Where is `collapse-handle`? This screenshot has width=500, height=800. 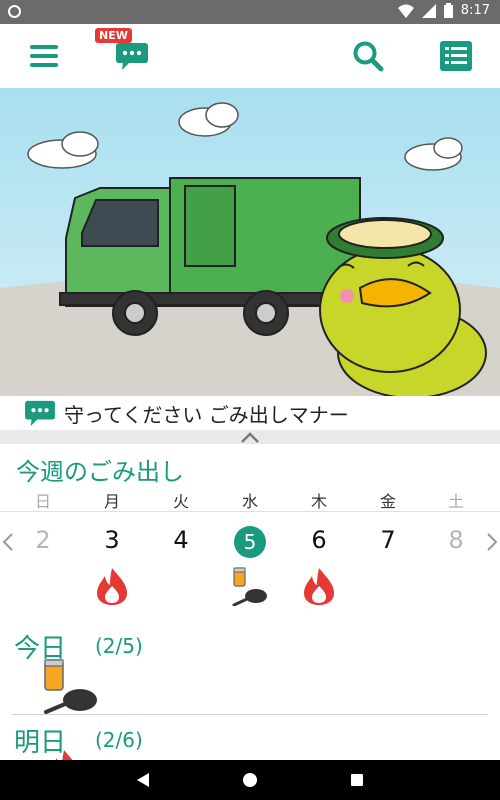
collapse-handle is located at coordinates (250, 437).